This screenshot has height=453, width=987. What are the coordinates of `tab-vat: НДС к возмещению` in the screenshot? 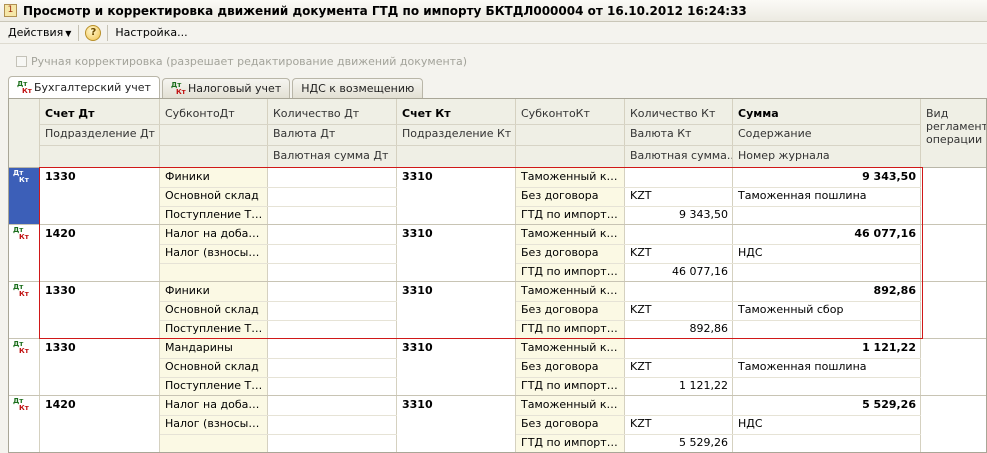 It's located at (358, 88).